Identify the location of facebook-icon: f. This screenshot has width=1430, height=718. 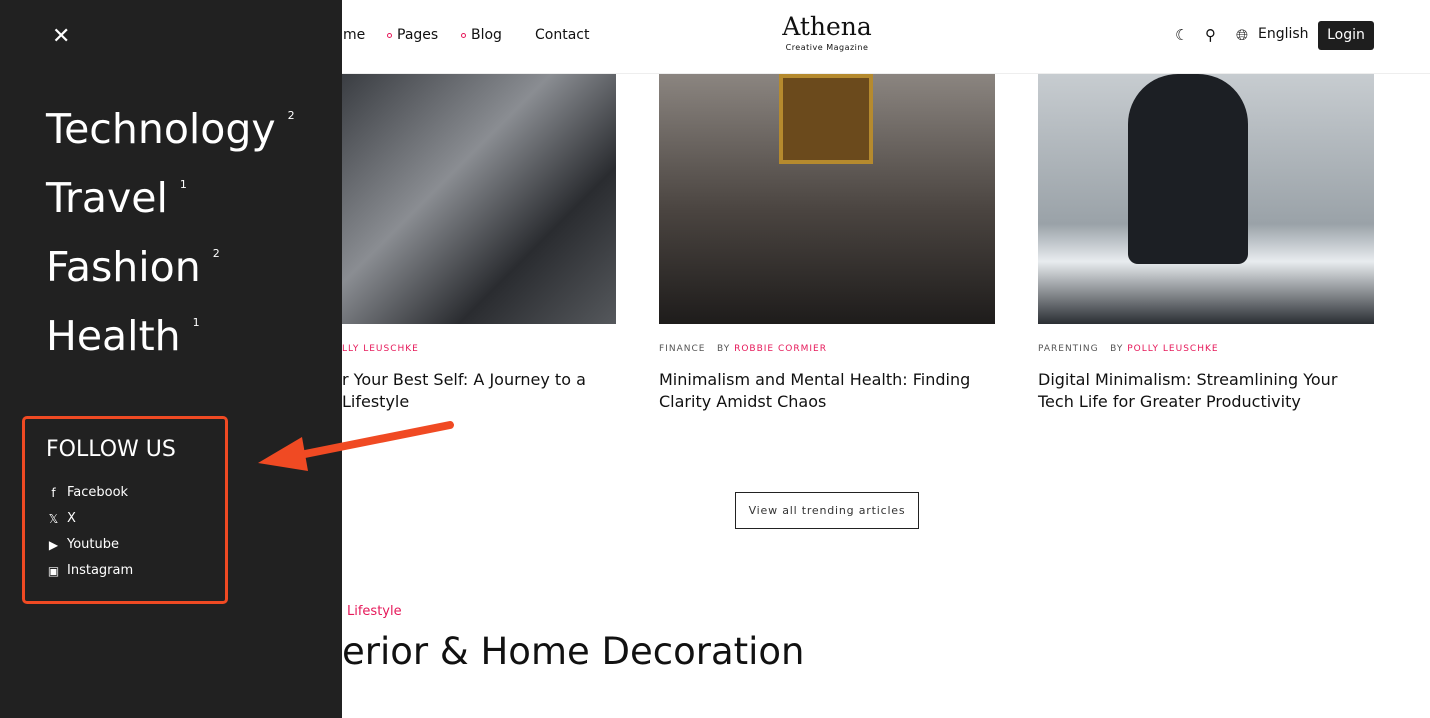
(53, 492).